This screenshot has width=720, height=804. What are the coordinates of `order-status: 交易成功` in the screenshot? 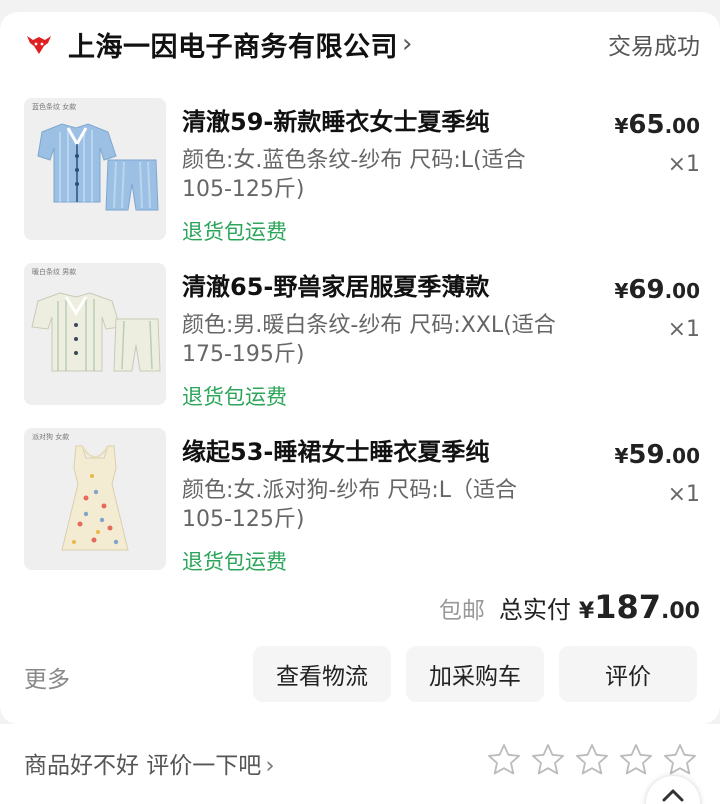 It's located at (654, 47).